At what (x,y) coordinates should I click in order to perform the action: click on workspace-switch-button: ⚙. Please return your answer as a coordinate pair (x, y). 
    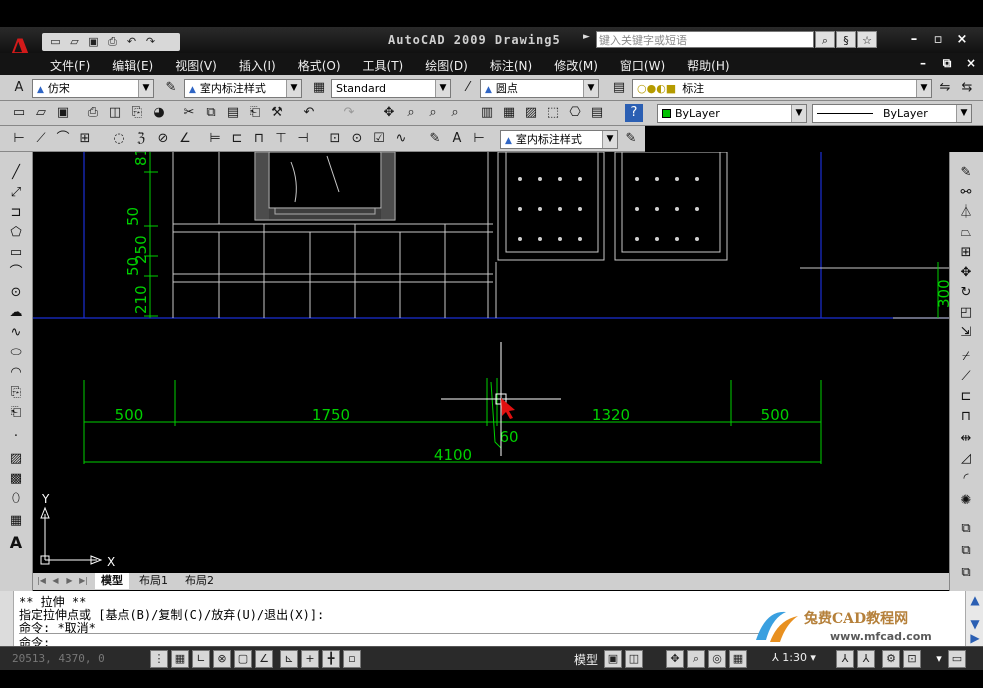
    Looking at the image, I should click on (891, 659).